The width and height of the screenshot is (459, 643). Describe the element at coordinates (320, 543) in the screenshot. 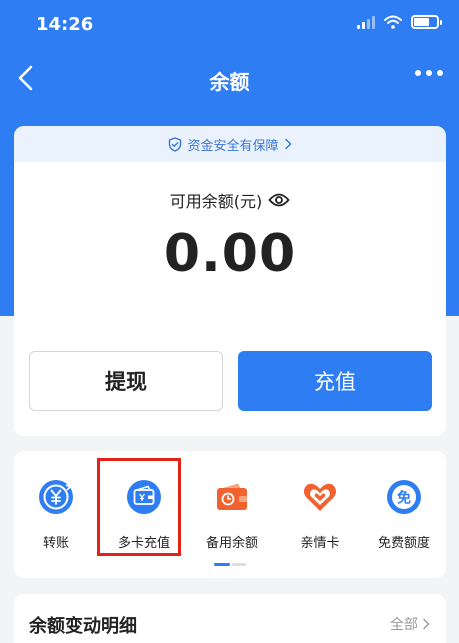

I see `quick-action-label: 亲情卡` at that location.